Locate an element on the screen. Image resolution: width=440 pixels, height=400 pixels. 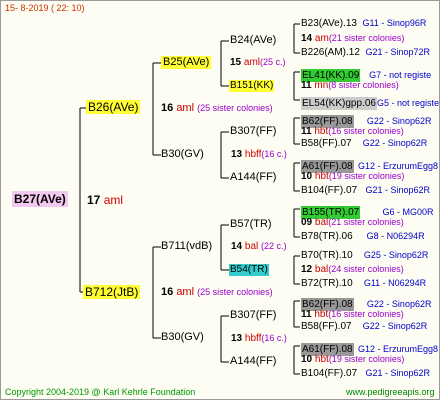
dd-sire-count: 13 is located at coordinates (237, 338).